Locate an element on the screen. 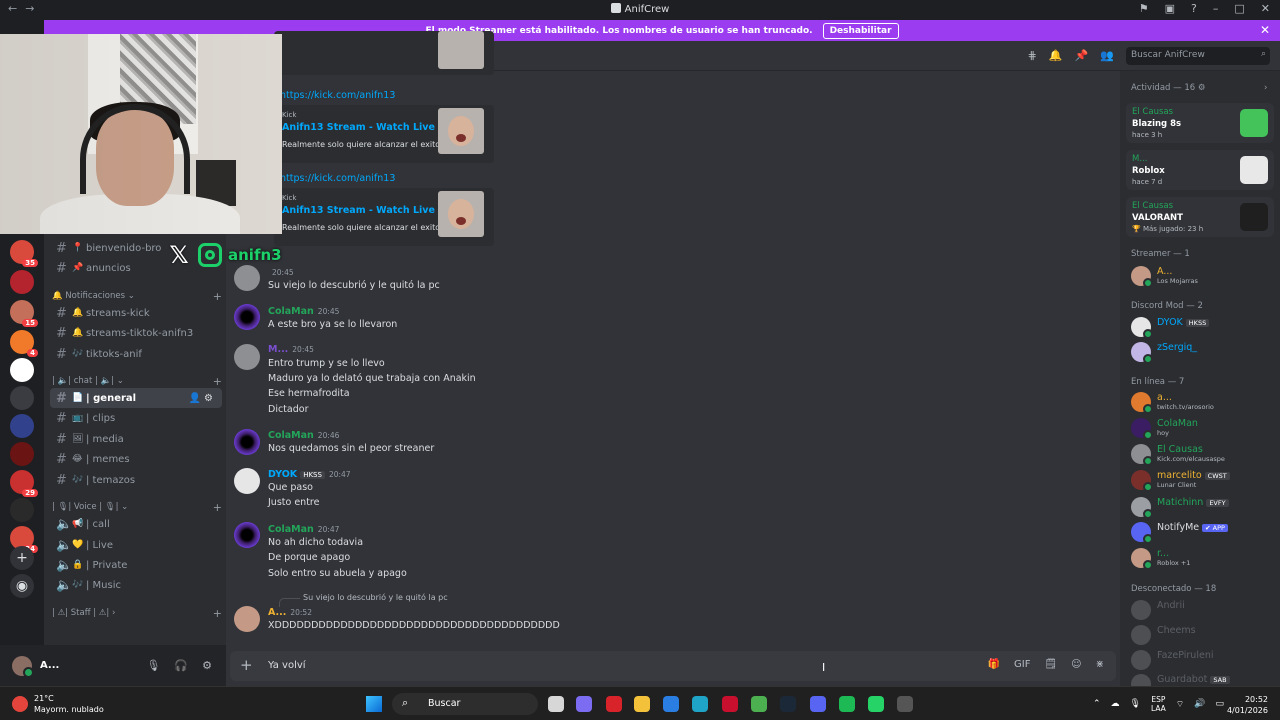  clock: 20:52 4/01/2026 is located at coordinates (1247, 705).